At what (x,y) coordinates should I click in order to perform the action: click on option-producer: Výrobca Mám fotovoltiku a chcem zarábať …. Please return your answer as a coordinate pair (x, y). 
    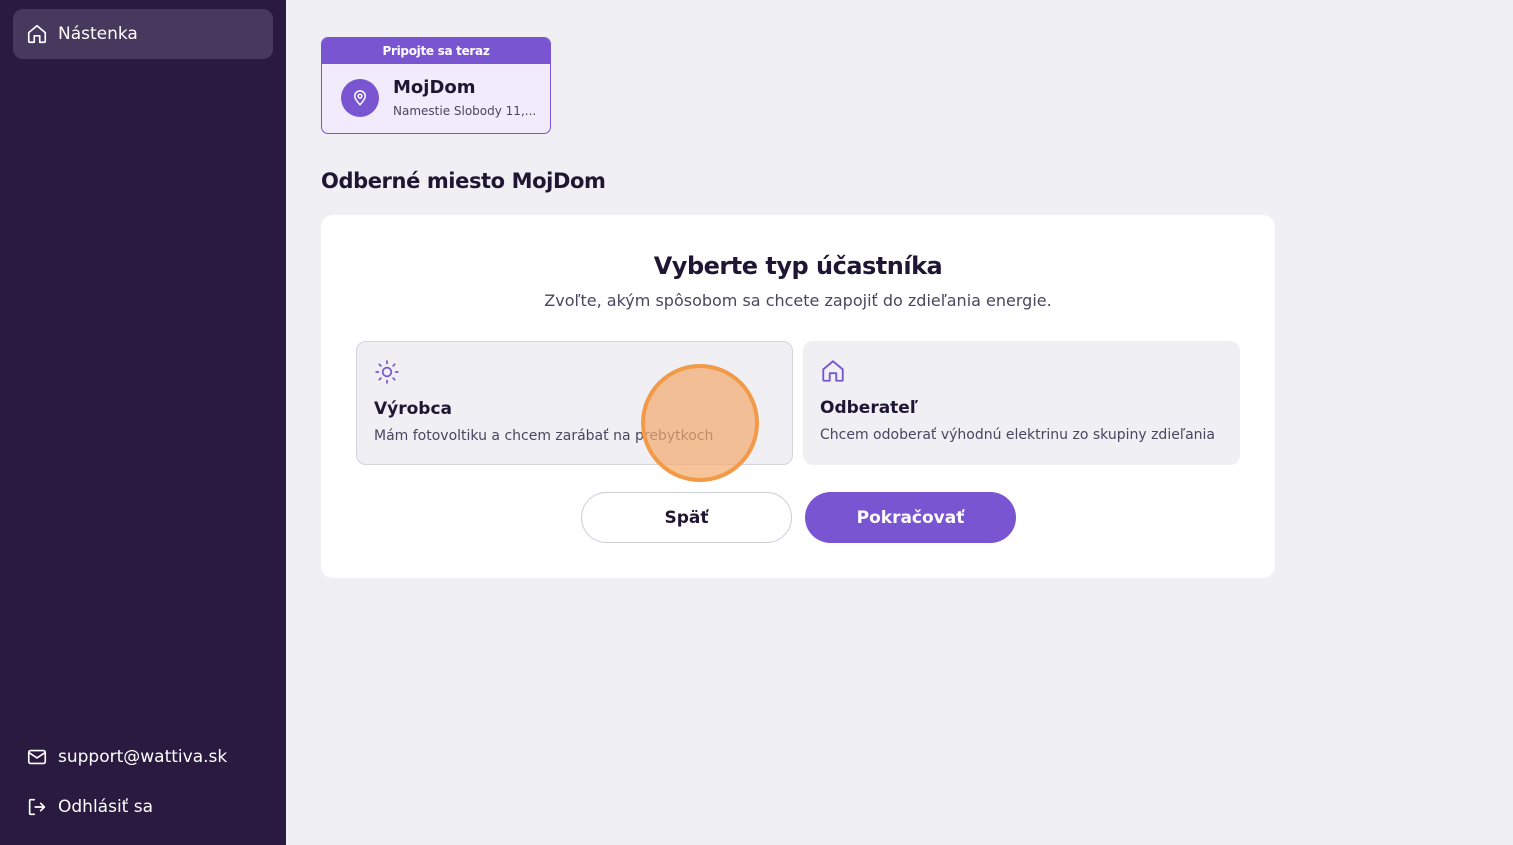
    Looking at the image, I should click on (574, 403).